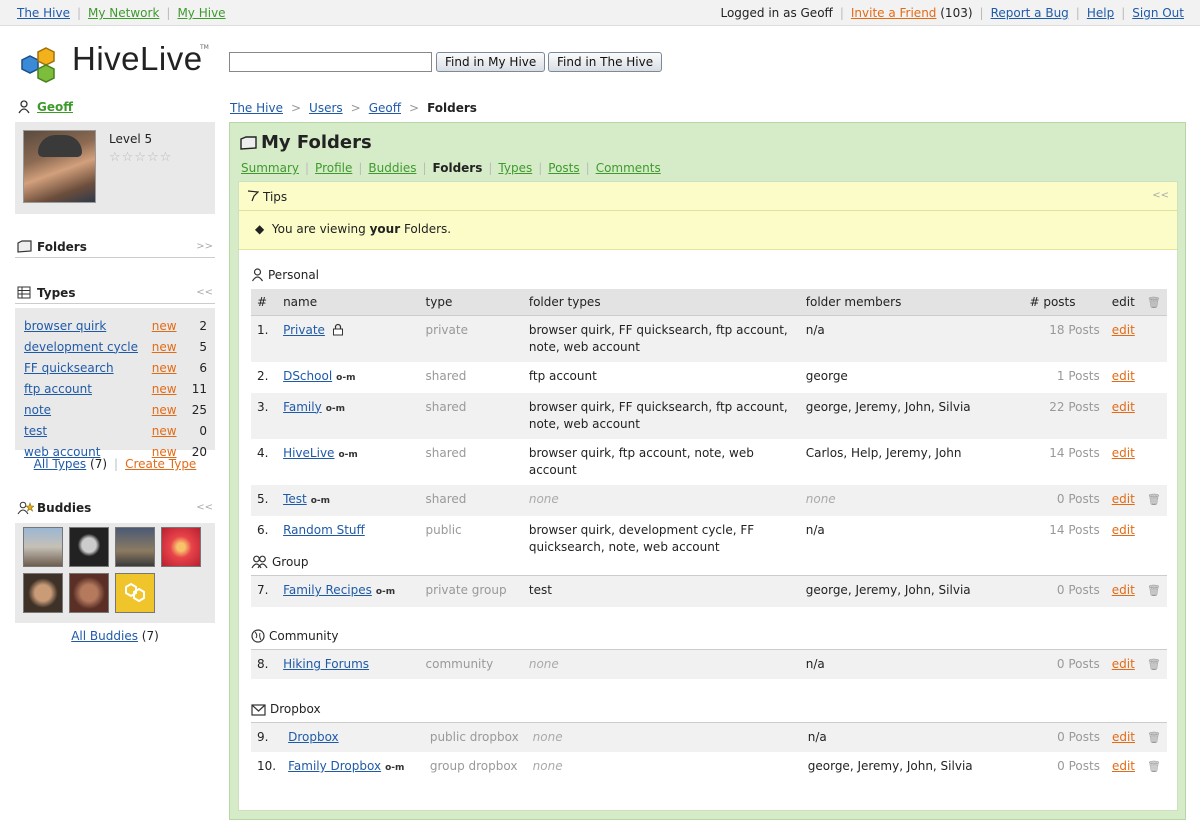 The width and height of the screenshot is (1200, 834). What do you see at coordinates (270, 168) in the screenshot?
I see `tab-summary: Summary` at bounding box center [270, 168].